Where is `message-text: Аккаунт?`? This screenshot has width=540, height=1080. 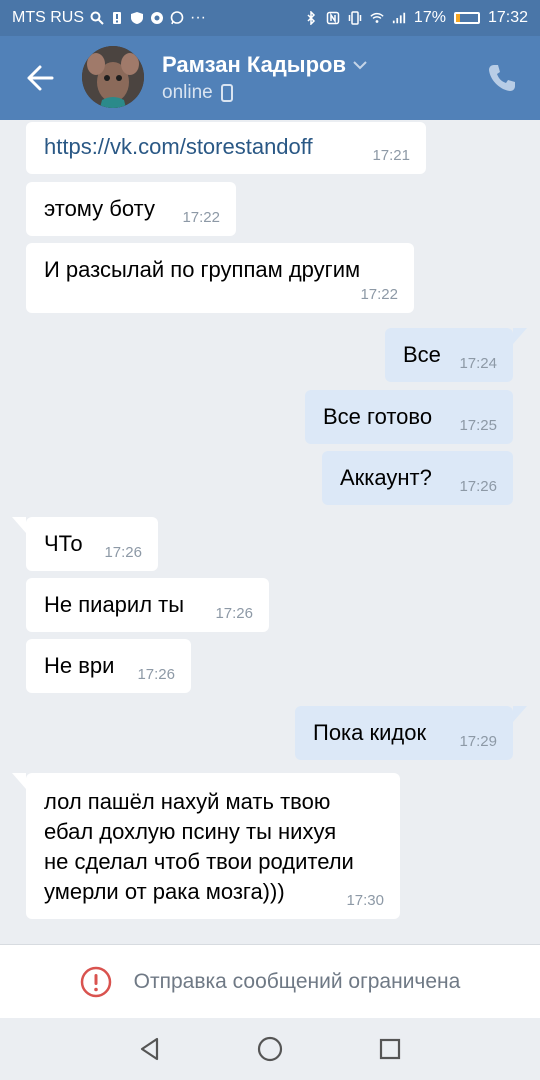
message-text: Аккаунт? is located at coordinates (386, 477).